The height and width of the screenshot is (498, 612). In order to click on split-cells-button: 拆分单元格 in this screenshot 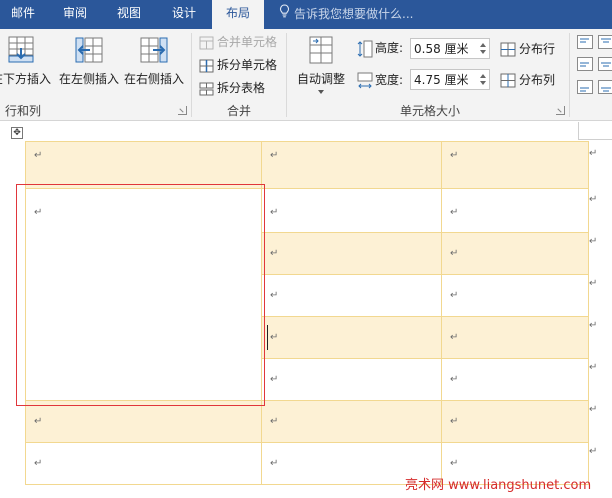, I will do `click(238, 65)`.